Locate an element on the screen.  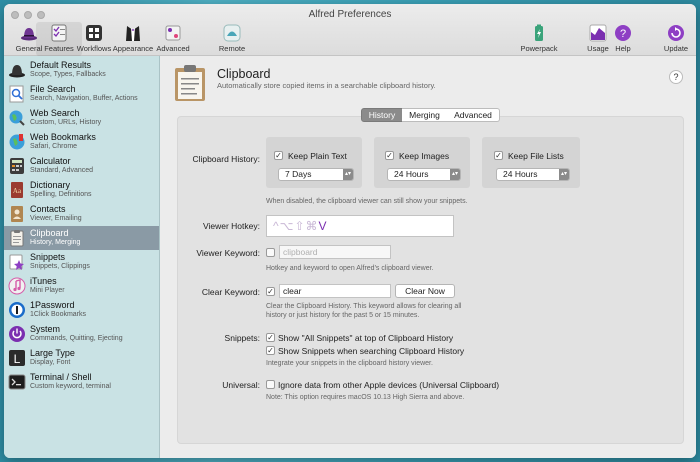
sidebar-item-subtitle: Standard, Advanced is located at coordinates (62, 170).